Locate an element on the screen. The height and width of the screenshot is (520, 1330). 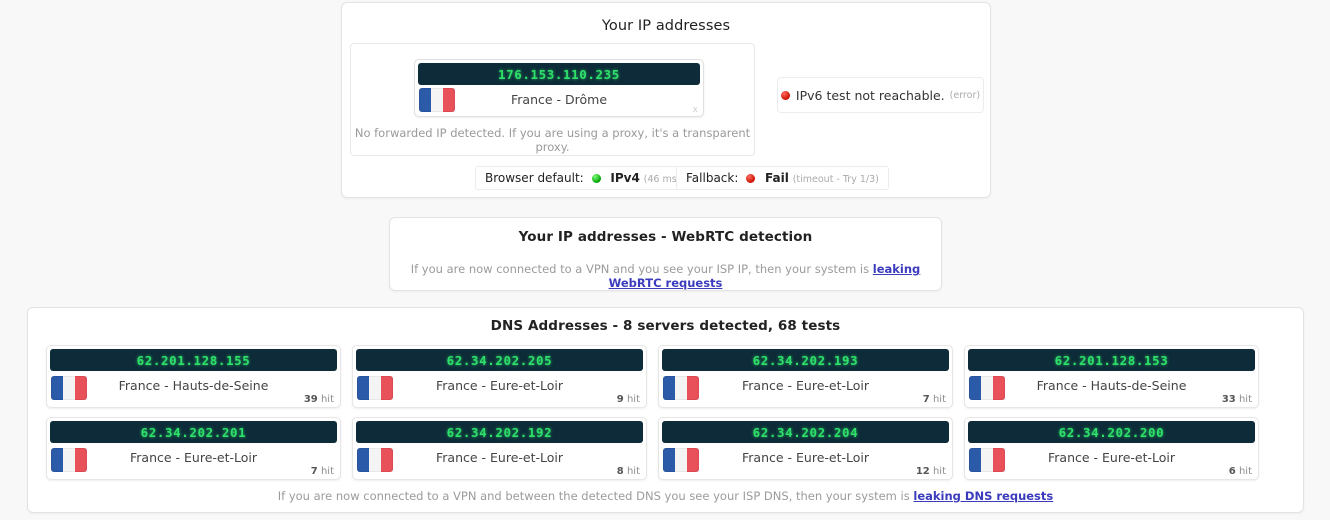
dns-ip-led-display: 62.34.202.201 is located at coordinates (193, 432).